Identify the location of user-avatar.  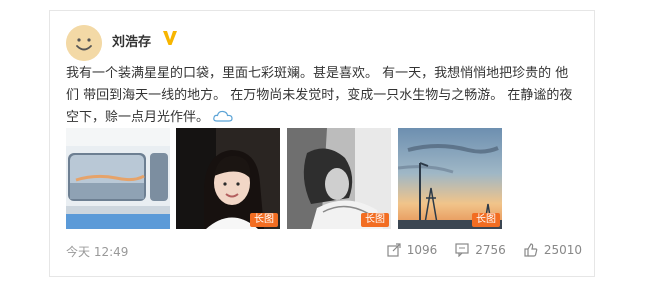
(84, 43).